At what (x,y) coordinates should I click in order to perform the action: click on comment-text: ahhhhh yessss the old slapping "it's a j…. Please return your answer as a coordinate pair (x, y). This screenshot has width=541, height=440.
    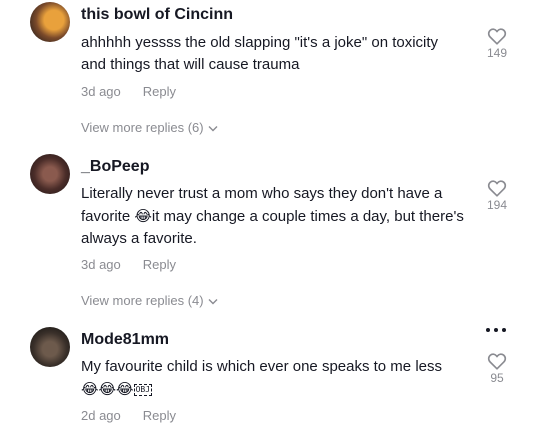
    Looking at the image, I should click on (260, 53).